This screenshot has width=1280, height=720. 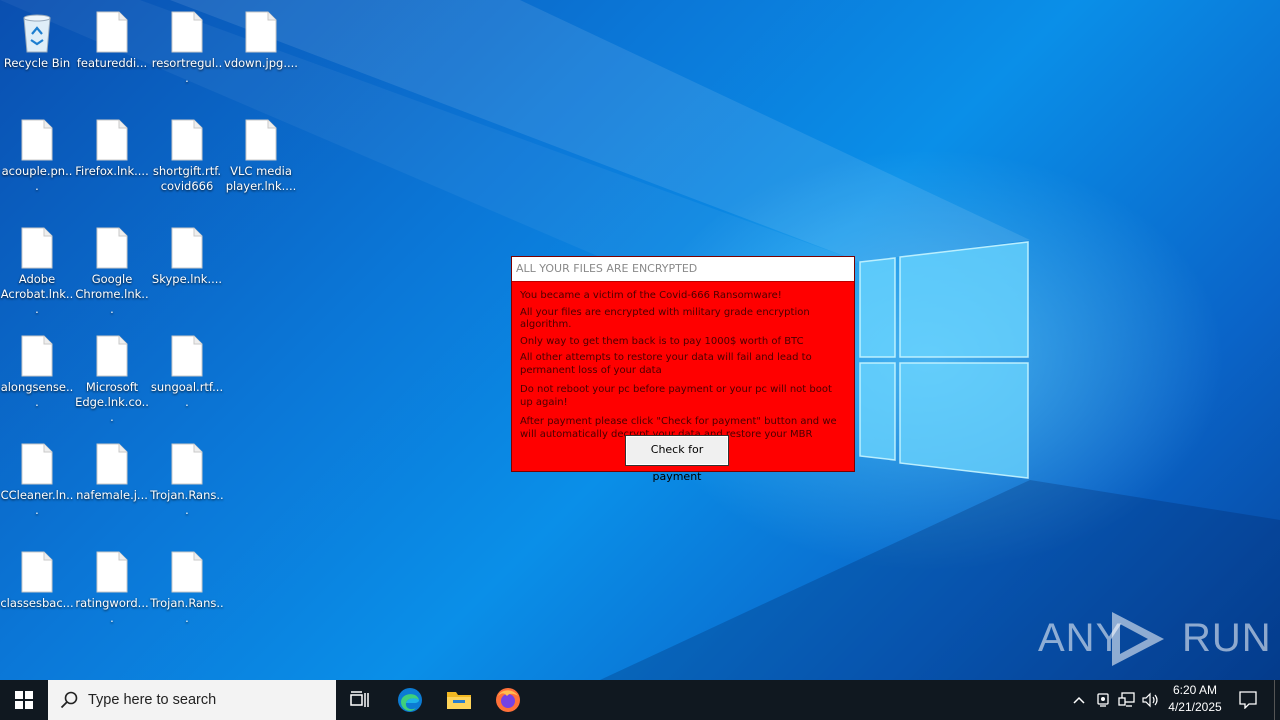 What do you see at coordinates (677, 459) in the screenshot?
I see `check-for-payment-button: Check for payment` at bounding box center [677, 459].